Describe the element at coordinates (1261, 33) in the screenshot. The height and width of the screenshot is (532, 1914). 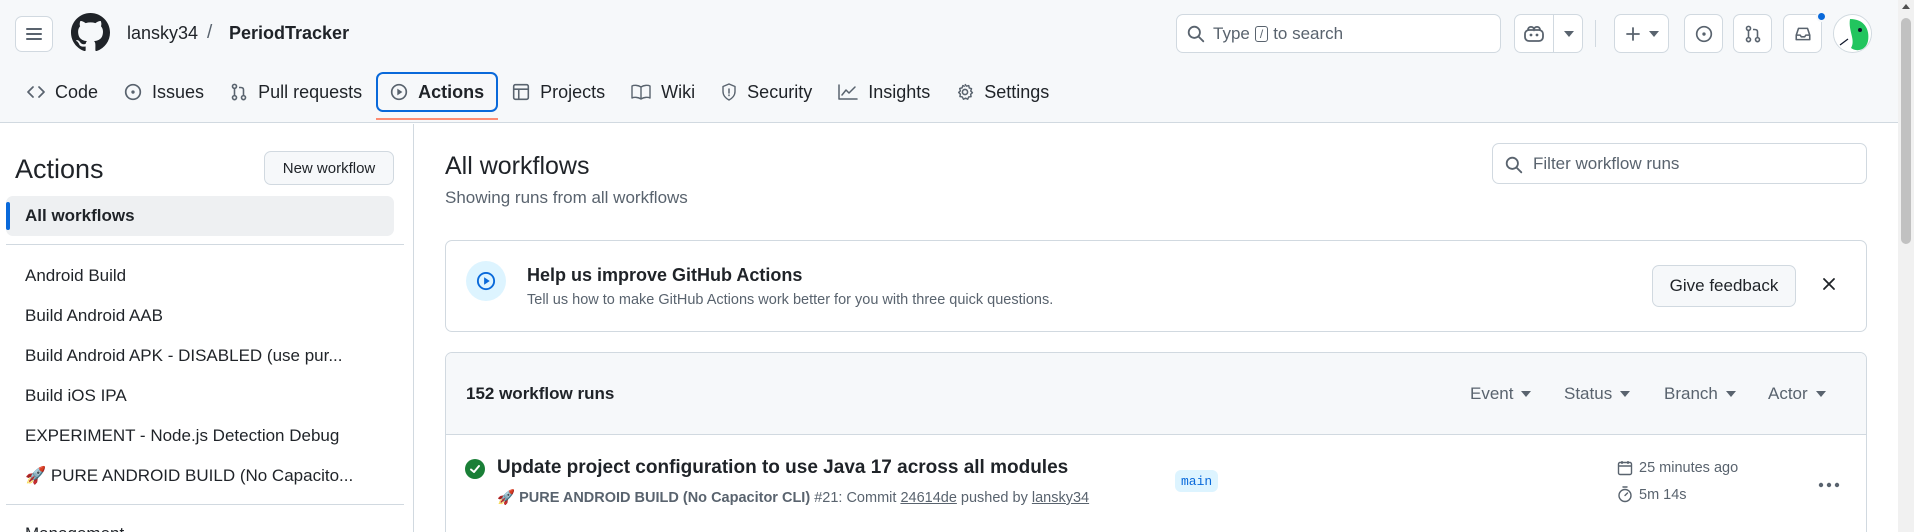
I see `search-shortcut-key: /` at that location.